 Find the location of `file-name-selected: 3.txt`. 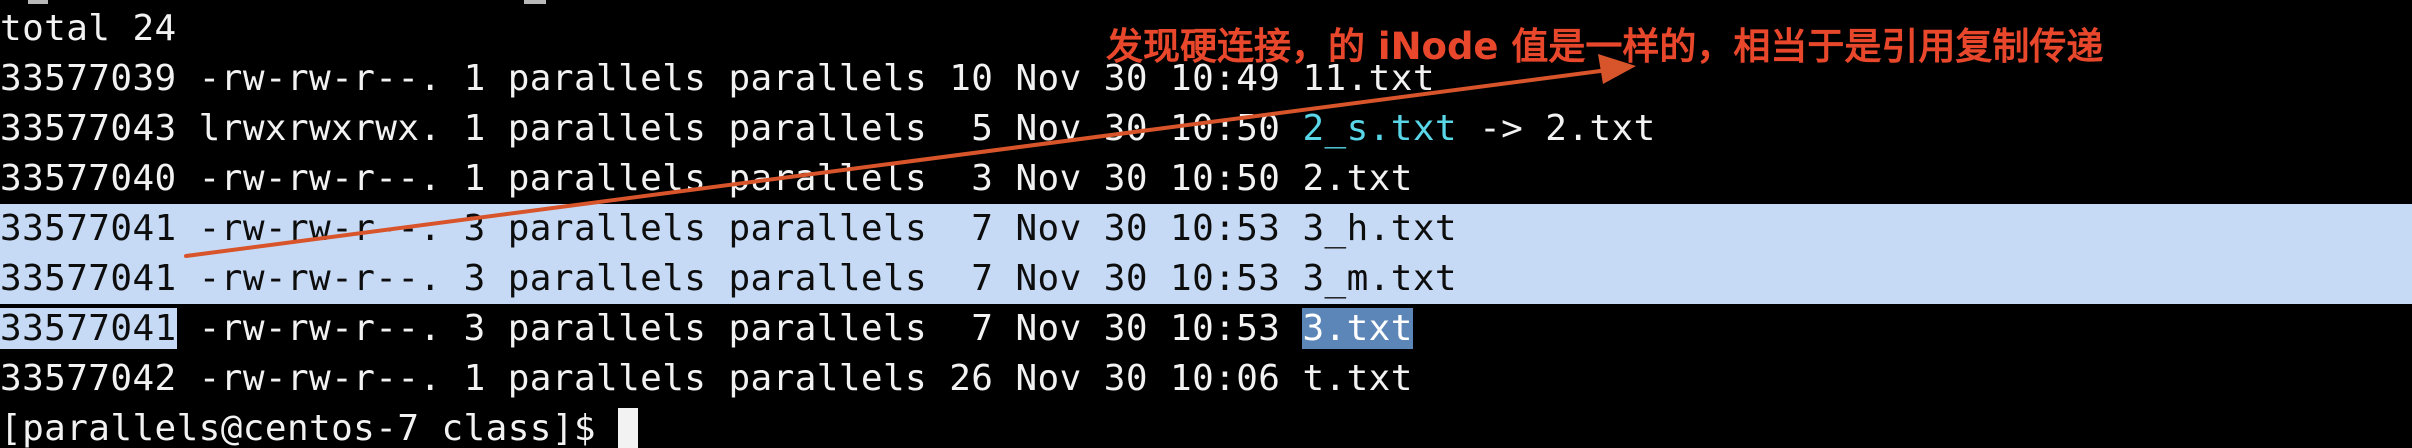

file-name-selected: 3.txt is located at coordinates (1357, 328).